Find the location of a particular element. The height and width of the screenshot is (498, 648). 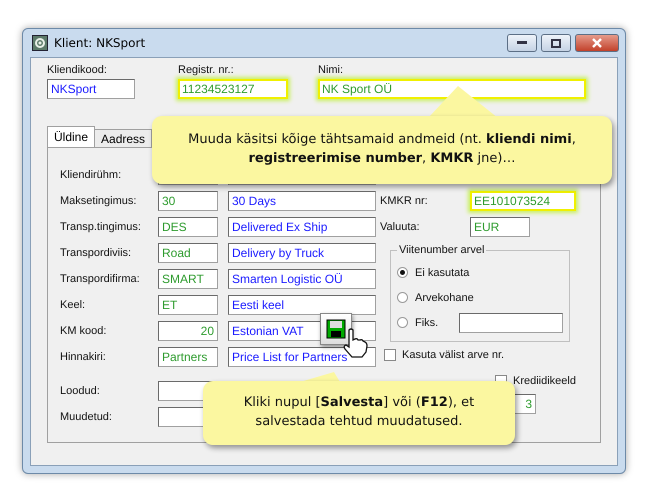

text-field: NKSport is located at coordinates (91, 89).